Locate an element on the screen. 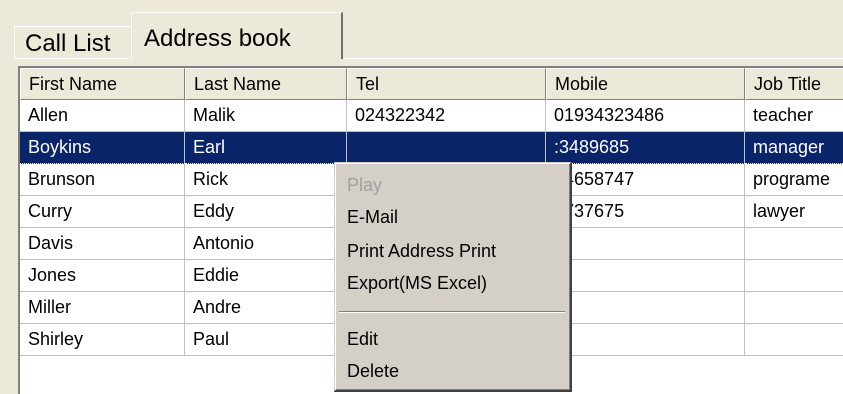 The height and width of the screenshot is (394, 843). table-cell: teacher is located at coordinates (794, 116).